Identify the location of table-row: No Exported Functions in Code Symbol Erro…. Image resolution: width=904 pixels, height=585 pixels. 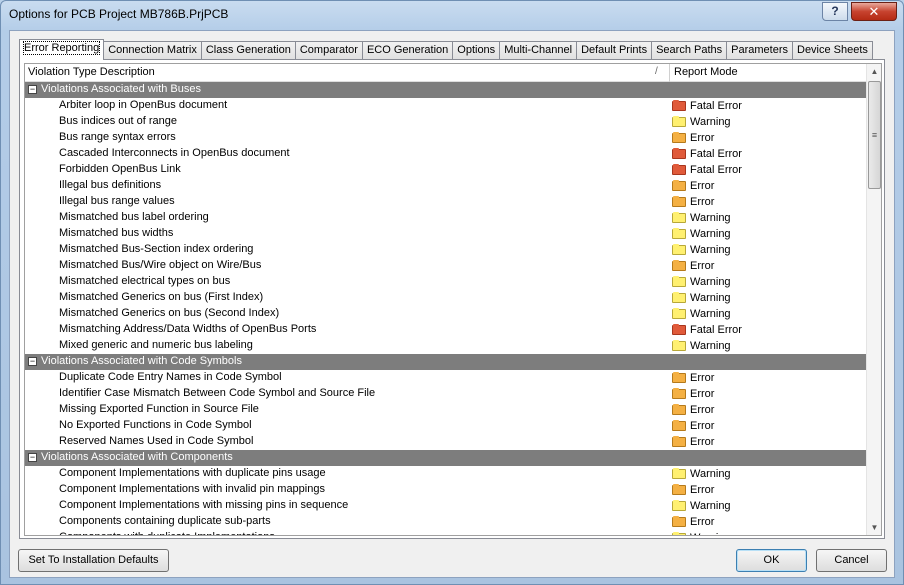
(446, 426).